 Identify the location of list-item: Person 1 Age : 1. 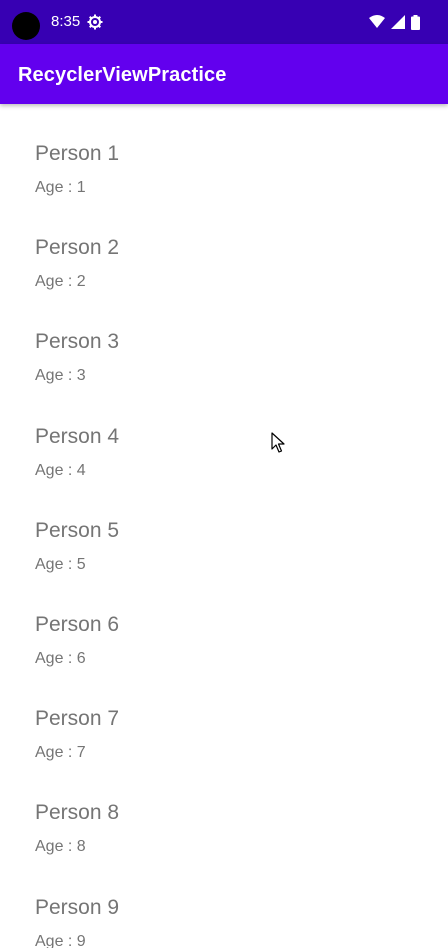
(224, 151).